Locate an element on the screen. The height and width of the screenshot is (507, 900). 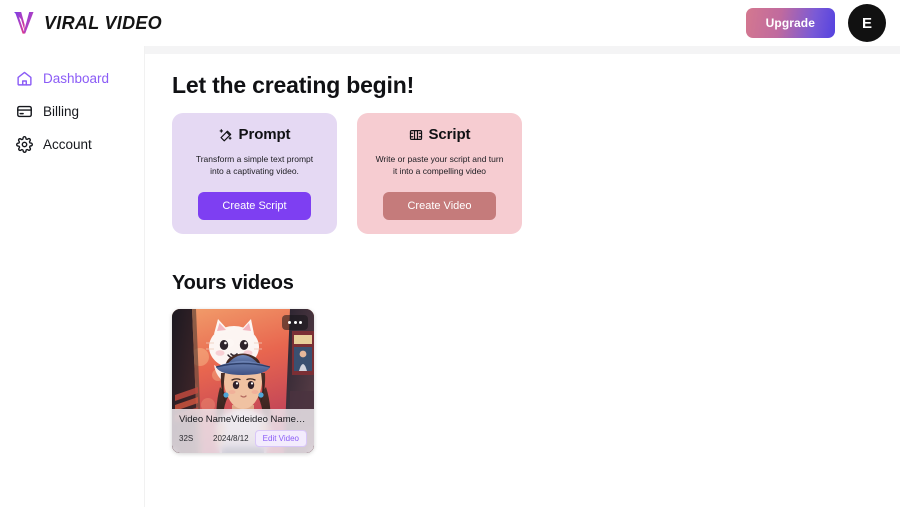
sidebar-item-account: Account is located at coordinates (72, 144).